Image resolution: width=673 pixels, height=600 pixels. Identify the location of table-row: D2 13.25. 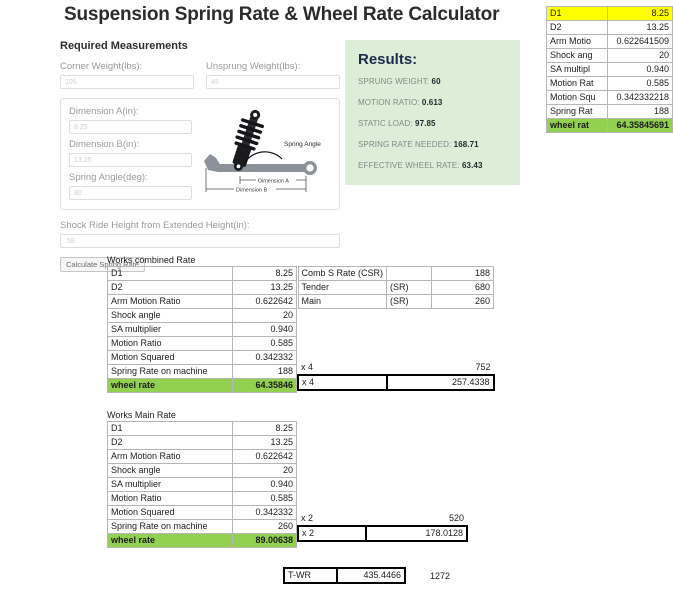
(202, 287).